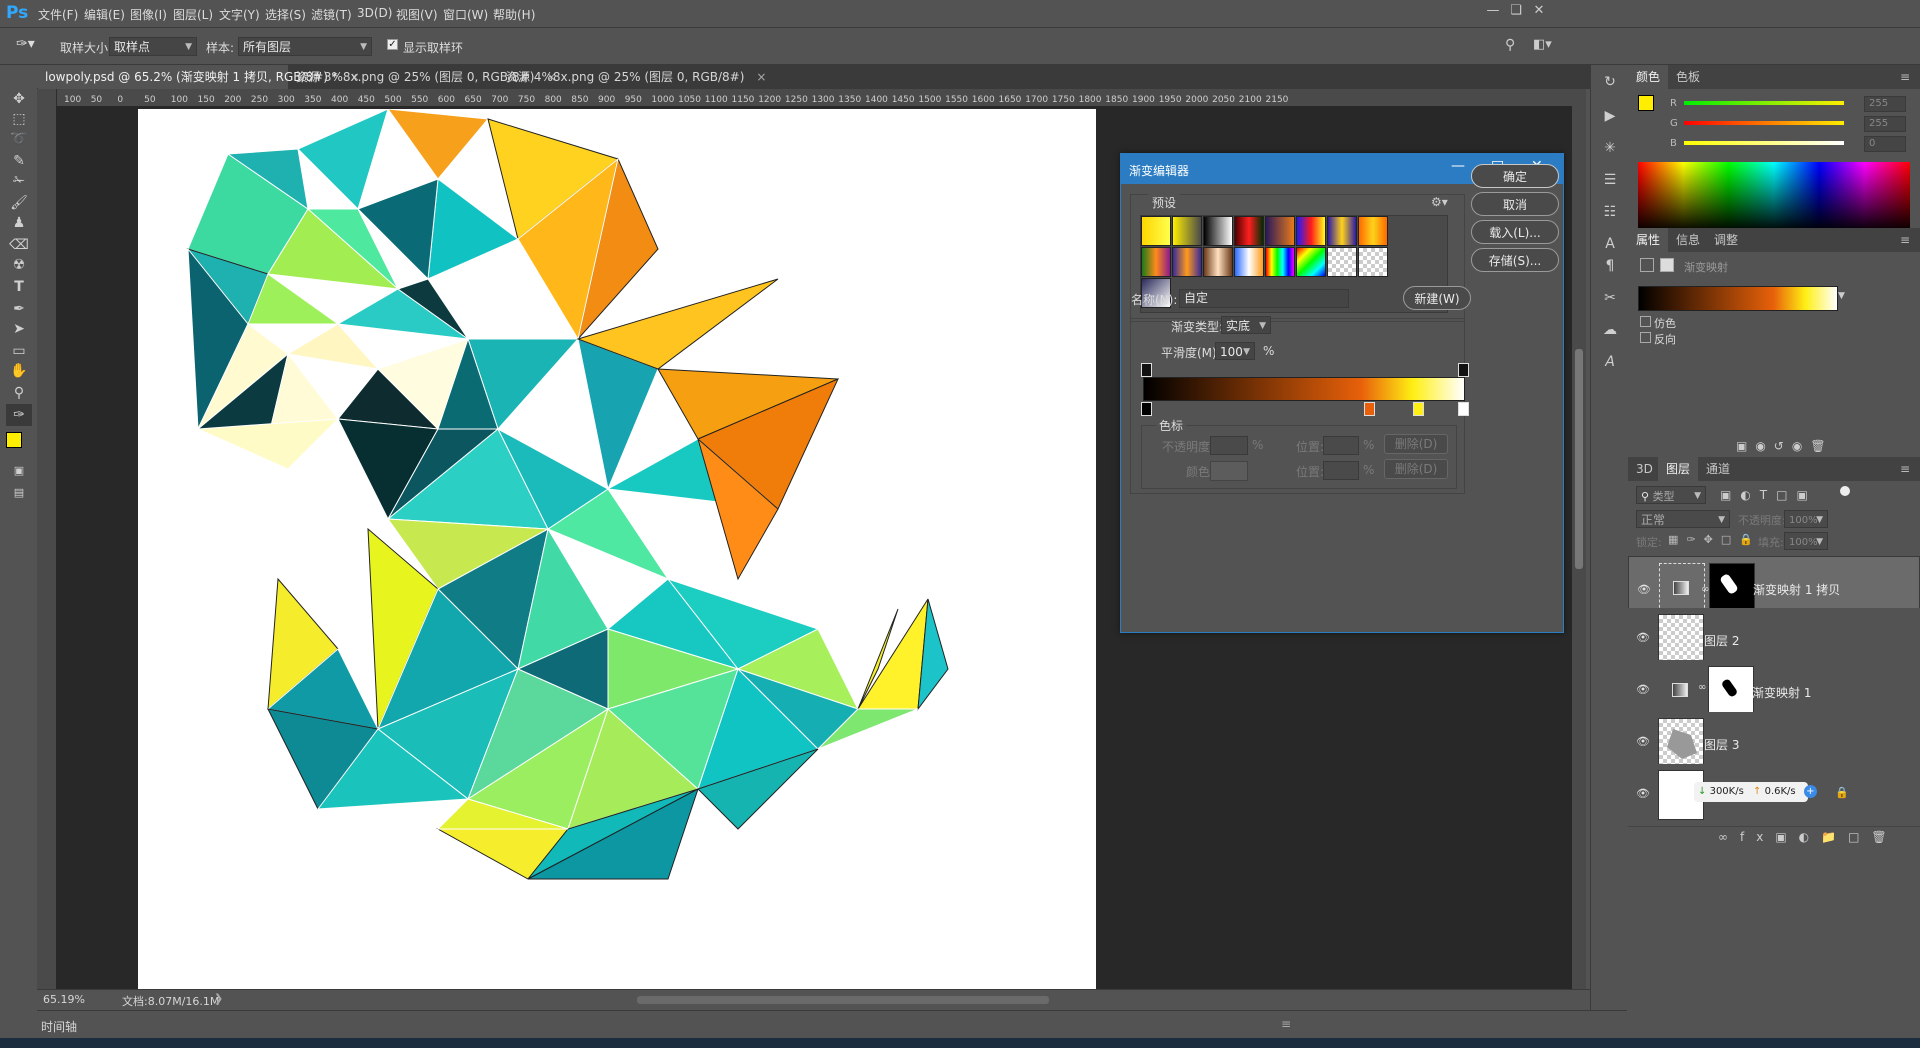  I want to click on shape-tool-icon: ▭, so click(19, 351).